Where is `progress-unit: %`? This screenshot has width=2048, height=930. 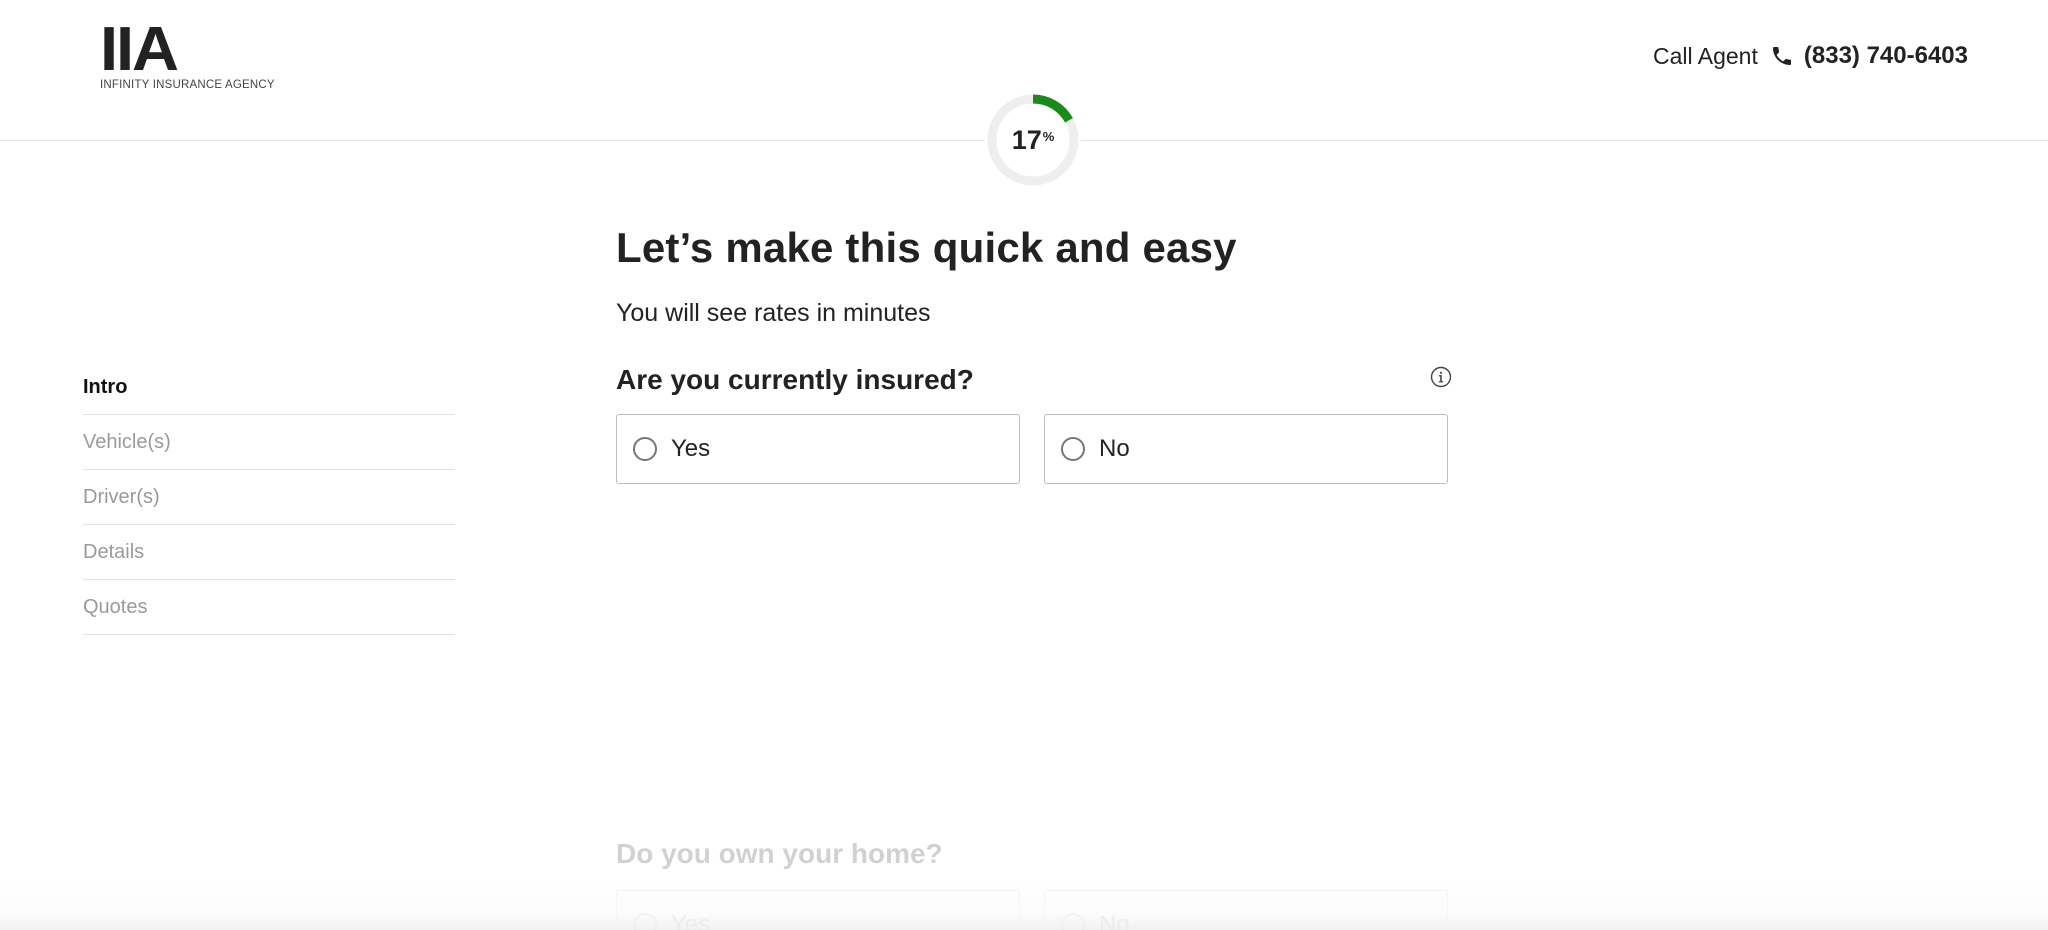 progress-unit: % is located at coordinates (1048, 136).